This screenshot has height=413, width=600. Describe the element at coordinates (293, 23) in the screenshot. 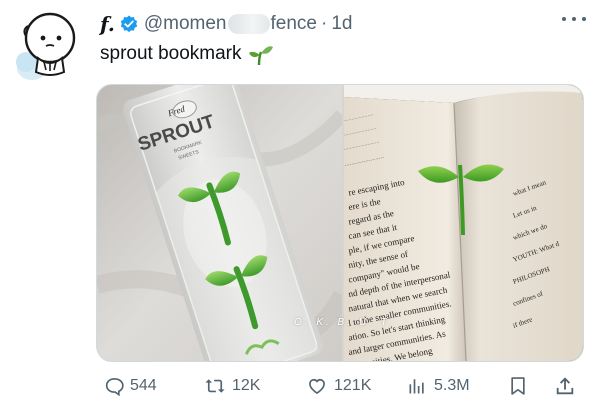

I see `handle-suffix: fence` at that location.